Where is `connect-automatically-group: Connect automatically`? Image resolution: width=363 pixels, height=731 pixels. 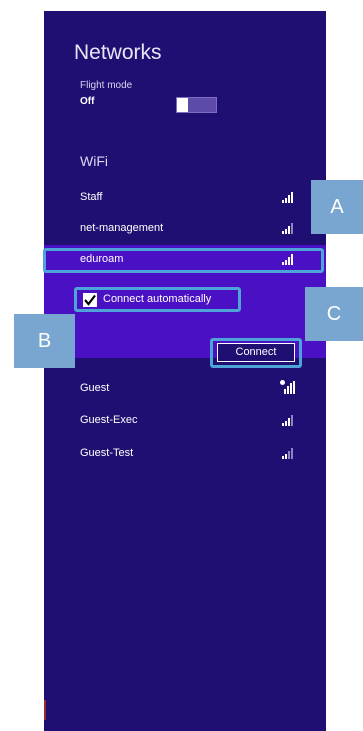
connect-automatically-group: Connect automatically is located at coordinates (157, 299).